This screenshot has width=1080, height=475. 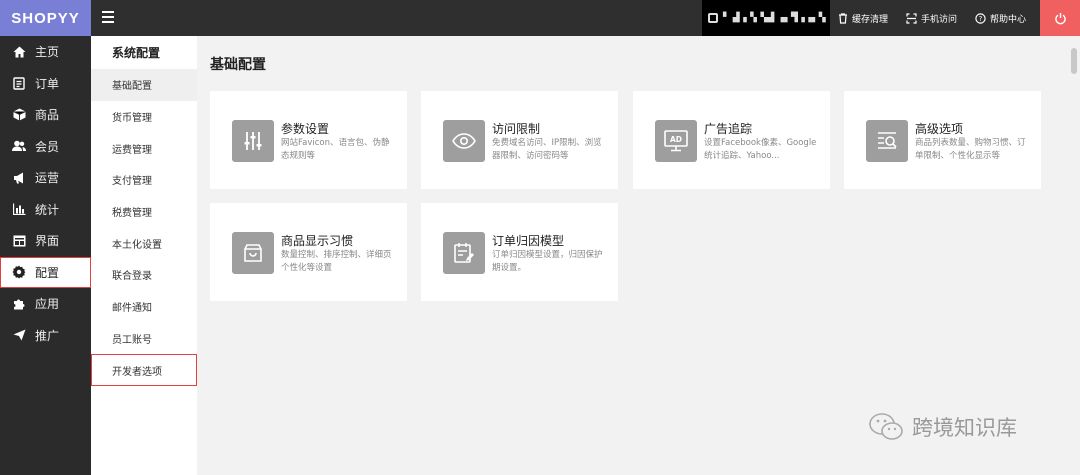 I want to click on top-actions: 缓存清理 手机访问 ? 帮助中心, so click(x=941, y=18).